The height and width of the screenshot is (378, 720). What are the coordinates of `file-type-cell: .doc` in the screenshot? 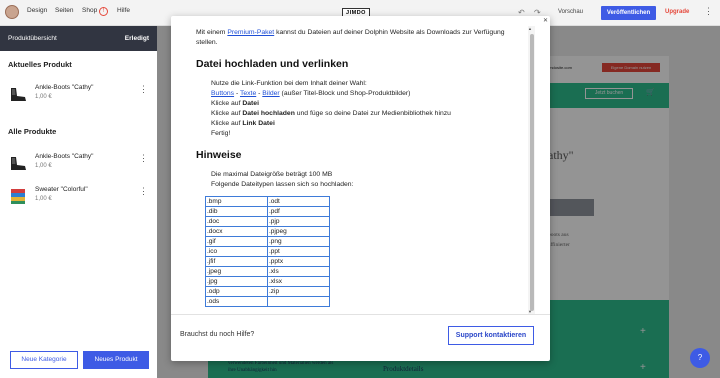 It's located at (236, 221).